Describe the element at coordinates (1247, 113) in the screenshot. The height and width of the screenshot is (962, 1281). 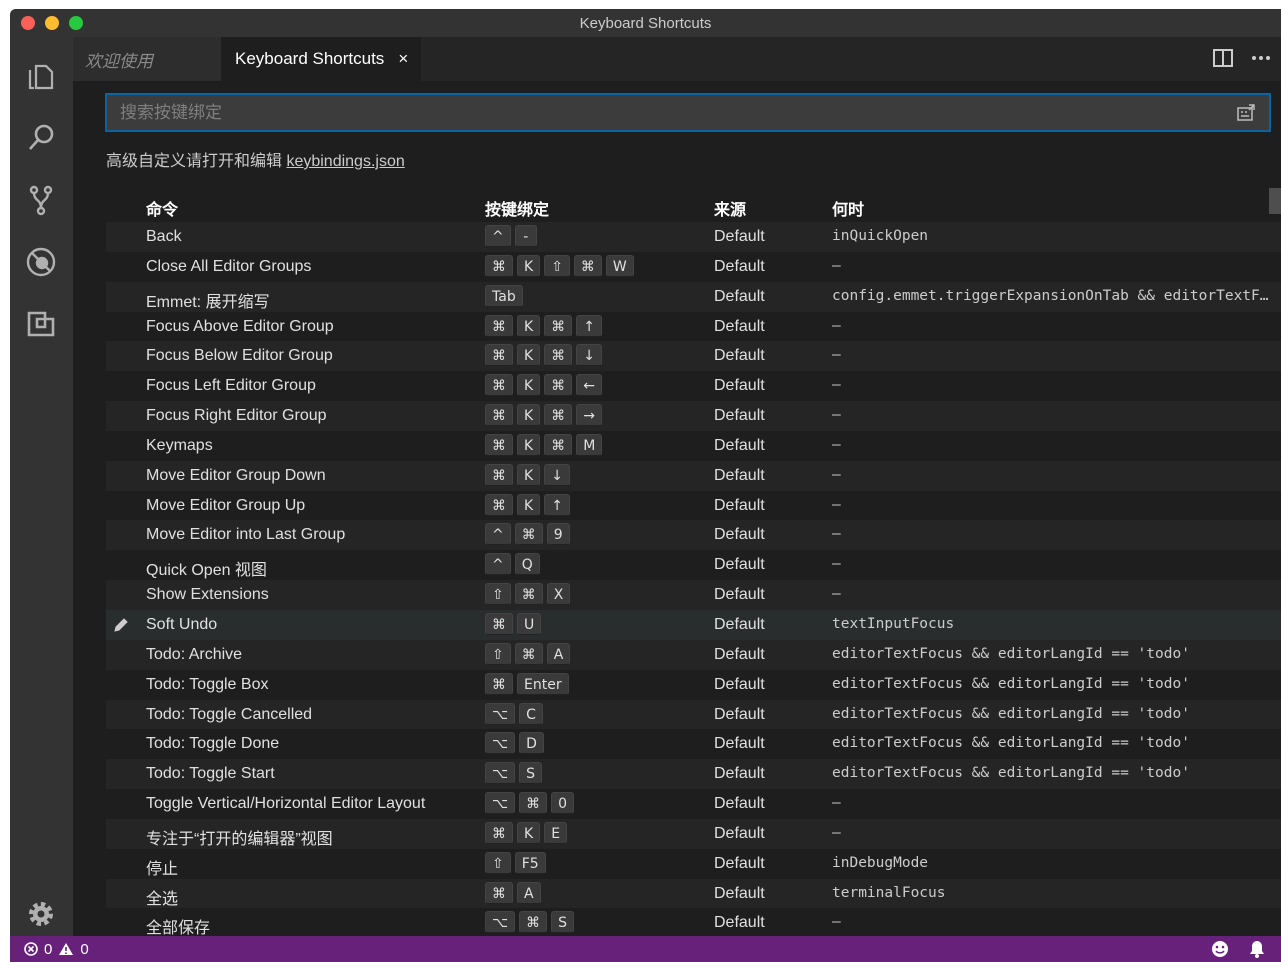
I see `record-keys-icon` at that location.